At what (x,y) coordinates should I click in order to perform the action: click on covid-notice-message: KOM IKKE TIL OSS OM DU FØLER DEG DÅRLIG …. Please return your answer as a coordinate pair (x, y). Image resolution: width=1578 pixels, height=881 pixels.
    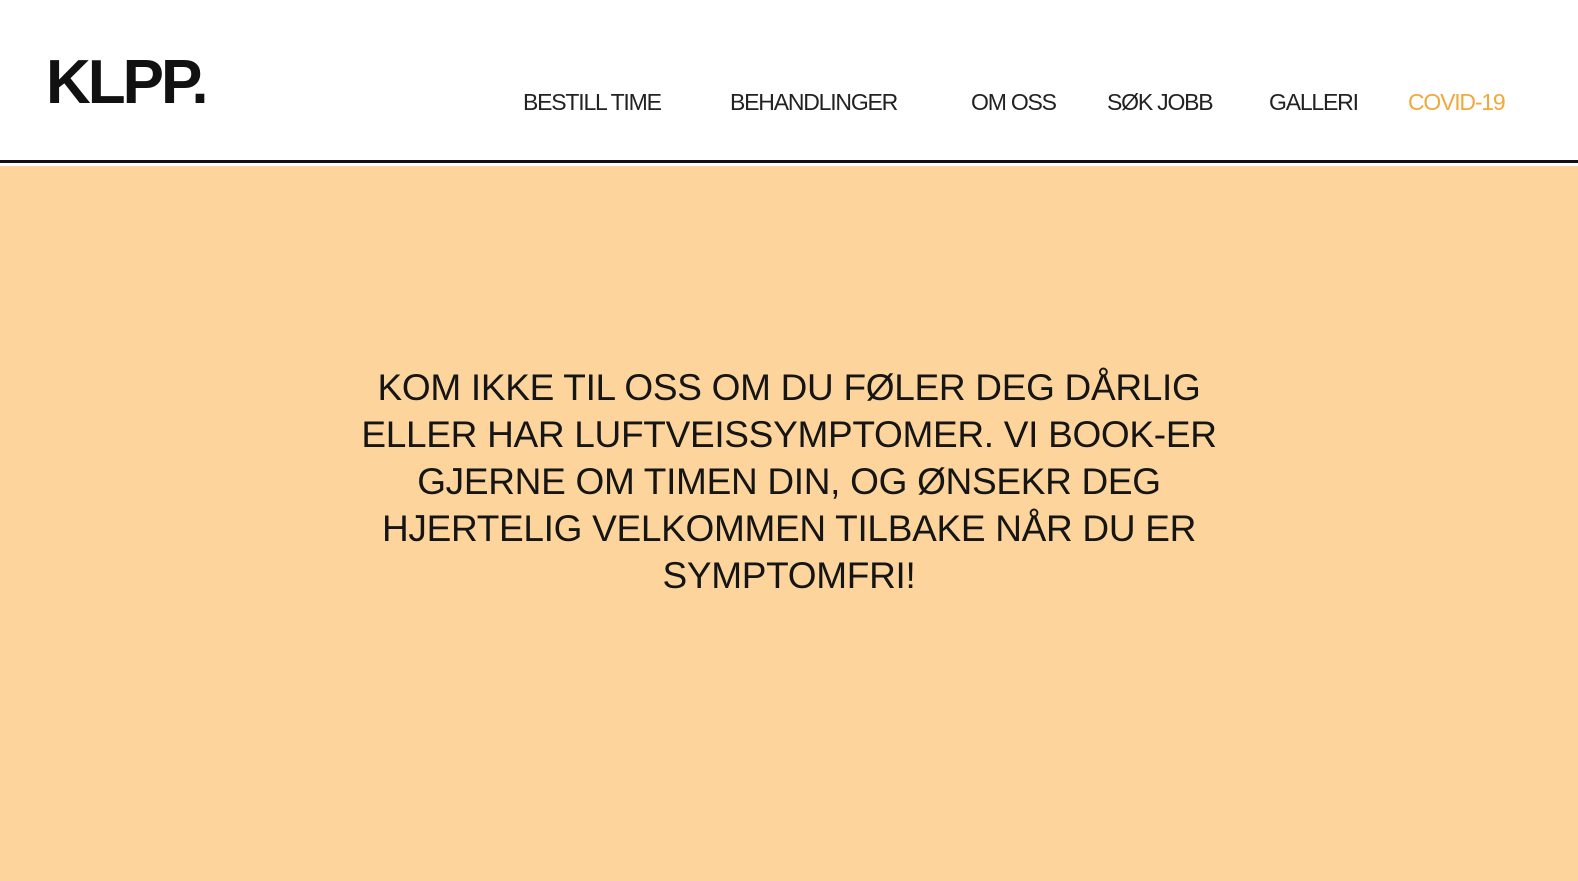
    Looking at the image, I should click on (789, 481).